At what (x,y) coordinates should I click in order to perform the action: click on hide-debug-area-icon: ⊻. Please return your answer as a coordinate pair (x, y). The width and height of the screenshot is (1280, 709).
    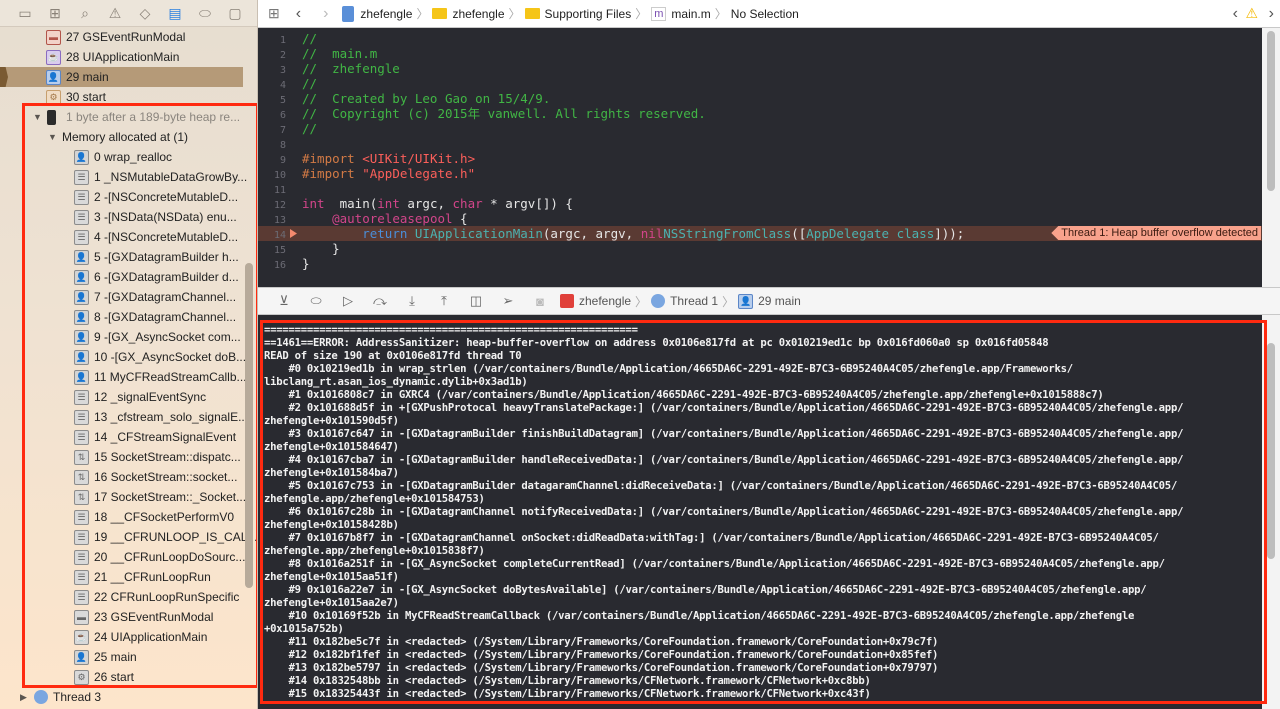
    Looking at the image, I should click on (284, 301).